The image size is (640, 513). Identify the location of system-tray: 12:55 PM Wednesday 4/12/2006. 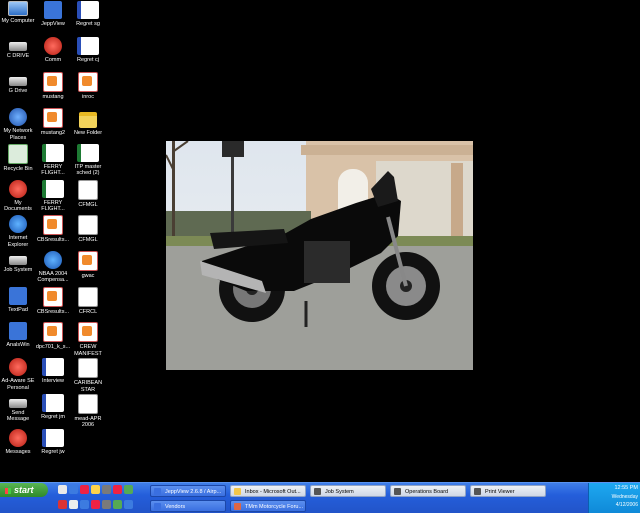
(614, 498).